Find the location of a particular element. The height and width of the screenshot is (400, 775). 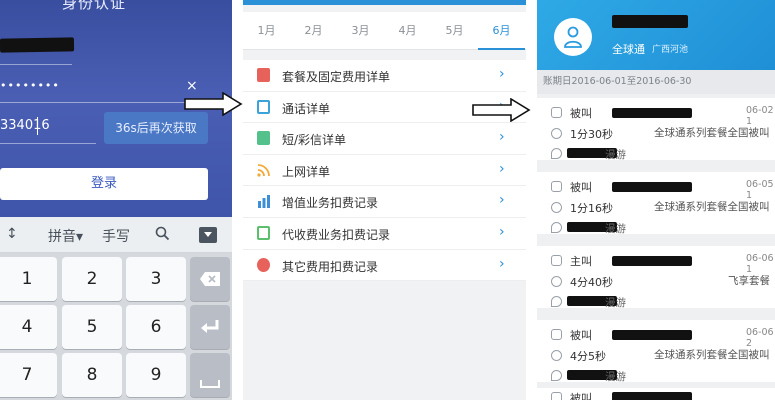

wallet-icon is located at coordinates (263, 232).